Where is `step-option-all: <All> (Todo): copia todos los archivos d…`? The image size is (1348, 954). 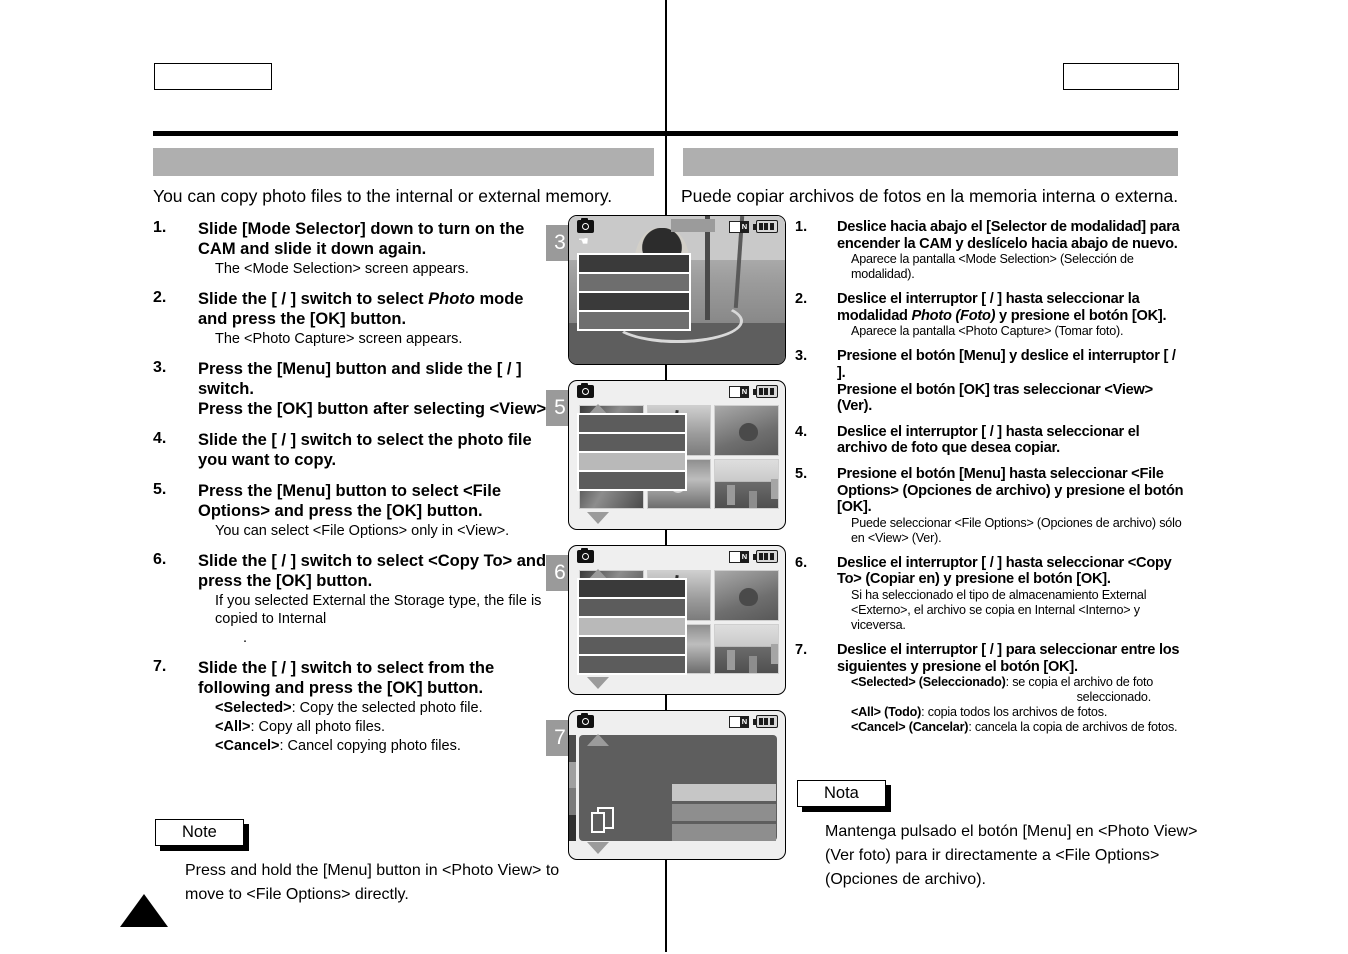
step-option-all: <All> (Todo): copia todos los archivos d… is located at coordinates (1018, 712).